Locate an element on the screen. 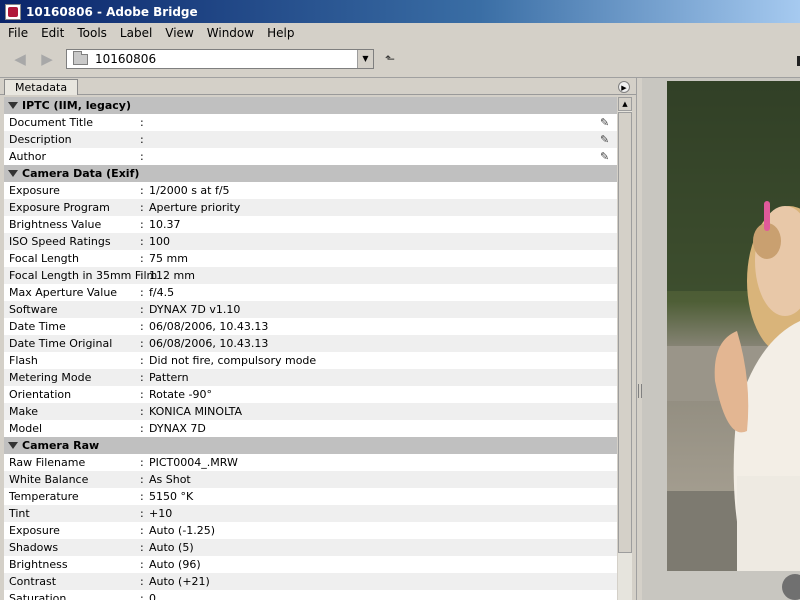 This screenshot has width=800, height=600. scroll-thumb is located at coordinates (625, 332).